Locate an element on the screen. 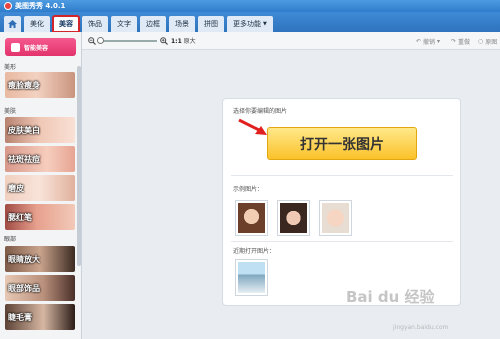 Image resolution: width=500 pixels, height=339 pixels. sidebar-item-label: 皮肤美白 is located at coordinates (24, 130).